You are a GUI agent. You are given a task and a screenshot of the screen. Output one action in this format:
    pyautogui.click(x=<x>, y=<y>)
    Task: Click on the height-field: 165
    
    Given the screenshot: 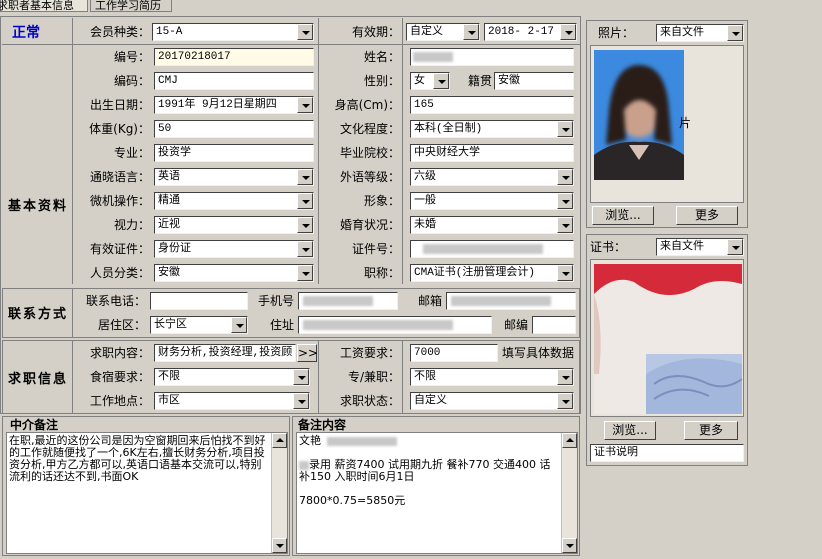 What is the action you would take?
    pyautogui.click(x=492, y=105)
    